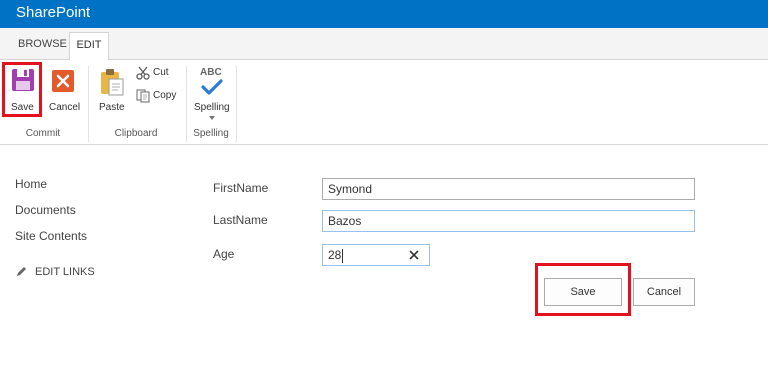  Describe the element at coordinates (165, 95) in the screenshot. I see `copy-label: Copy` at that location.